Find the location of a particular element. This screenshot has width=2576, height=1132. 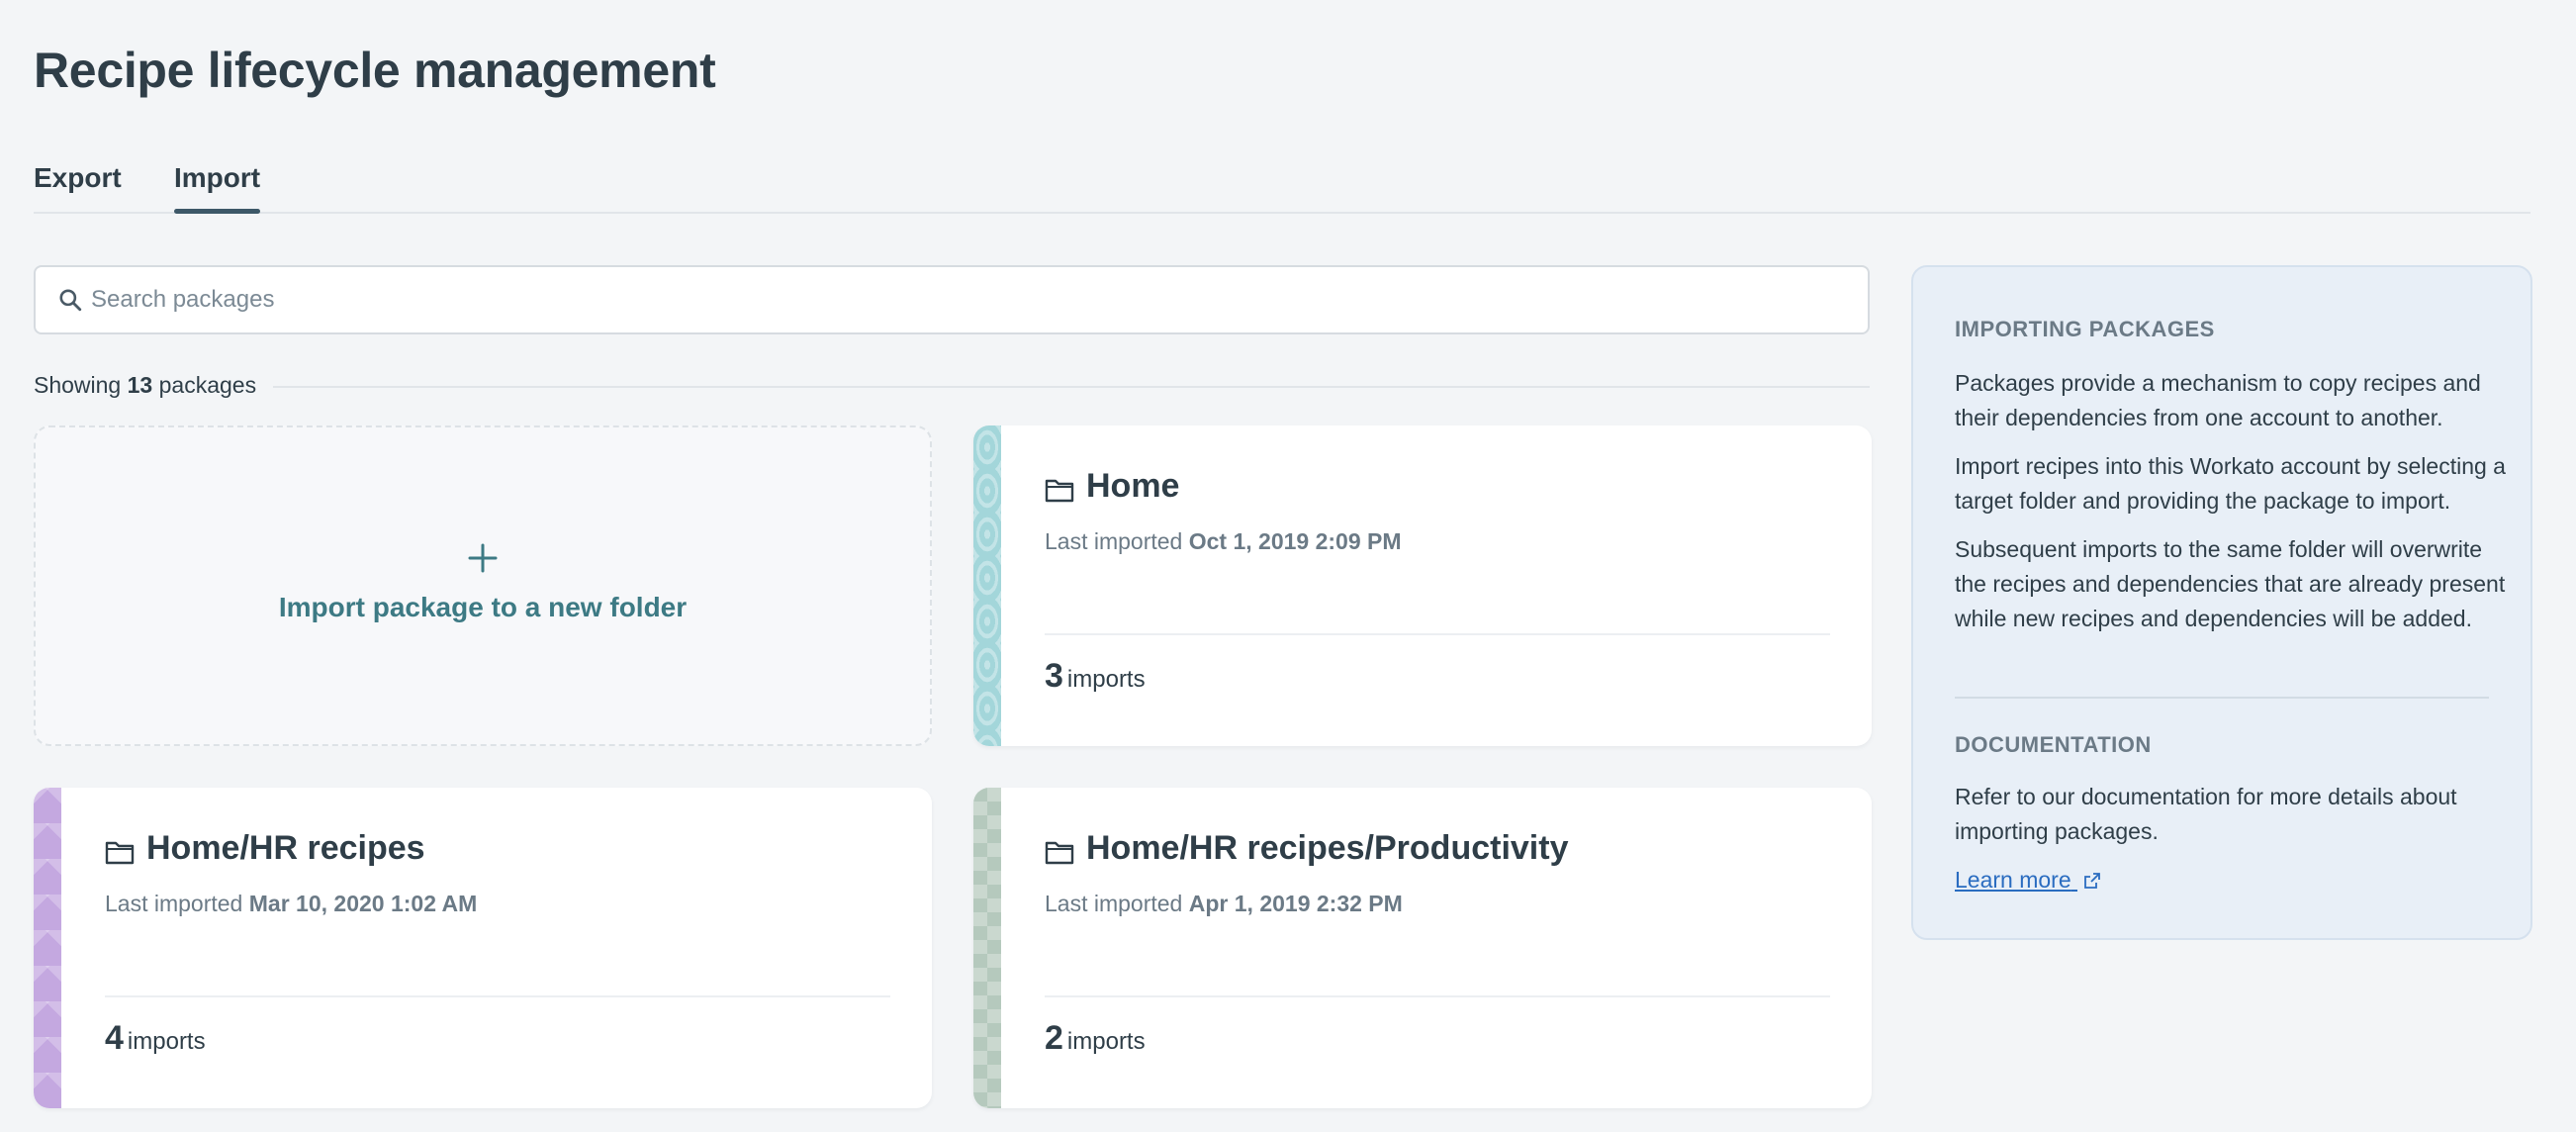

package-folder-name: Home/HR recipes is located at coordinates (286, 849).